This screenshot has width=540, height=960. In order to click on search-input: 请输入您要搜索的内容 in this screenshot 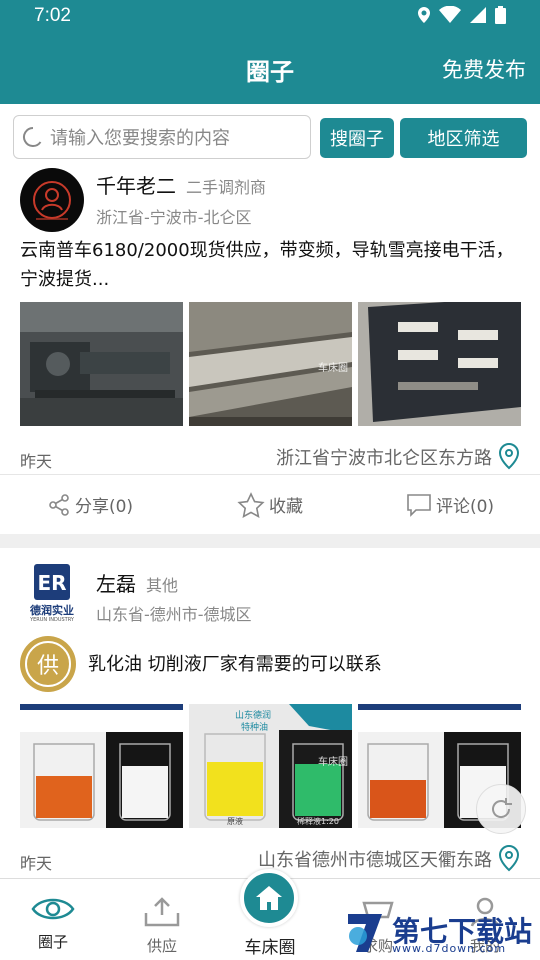, I will do `click(162, 137)`.